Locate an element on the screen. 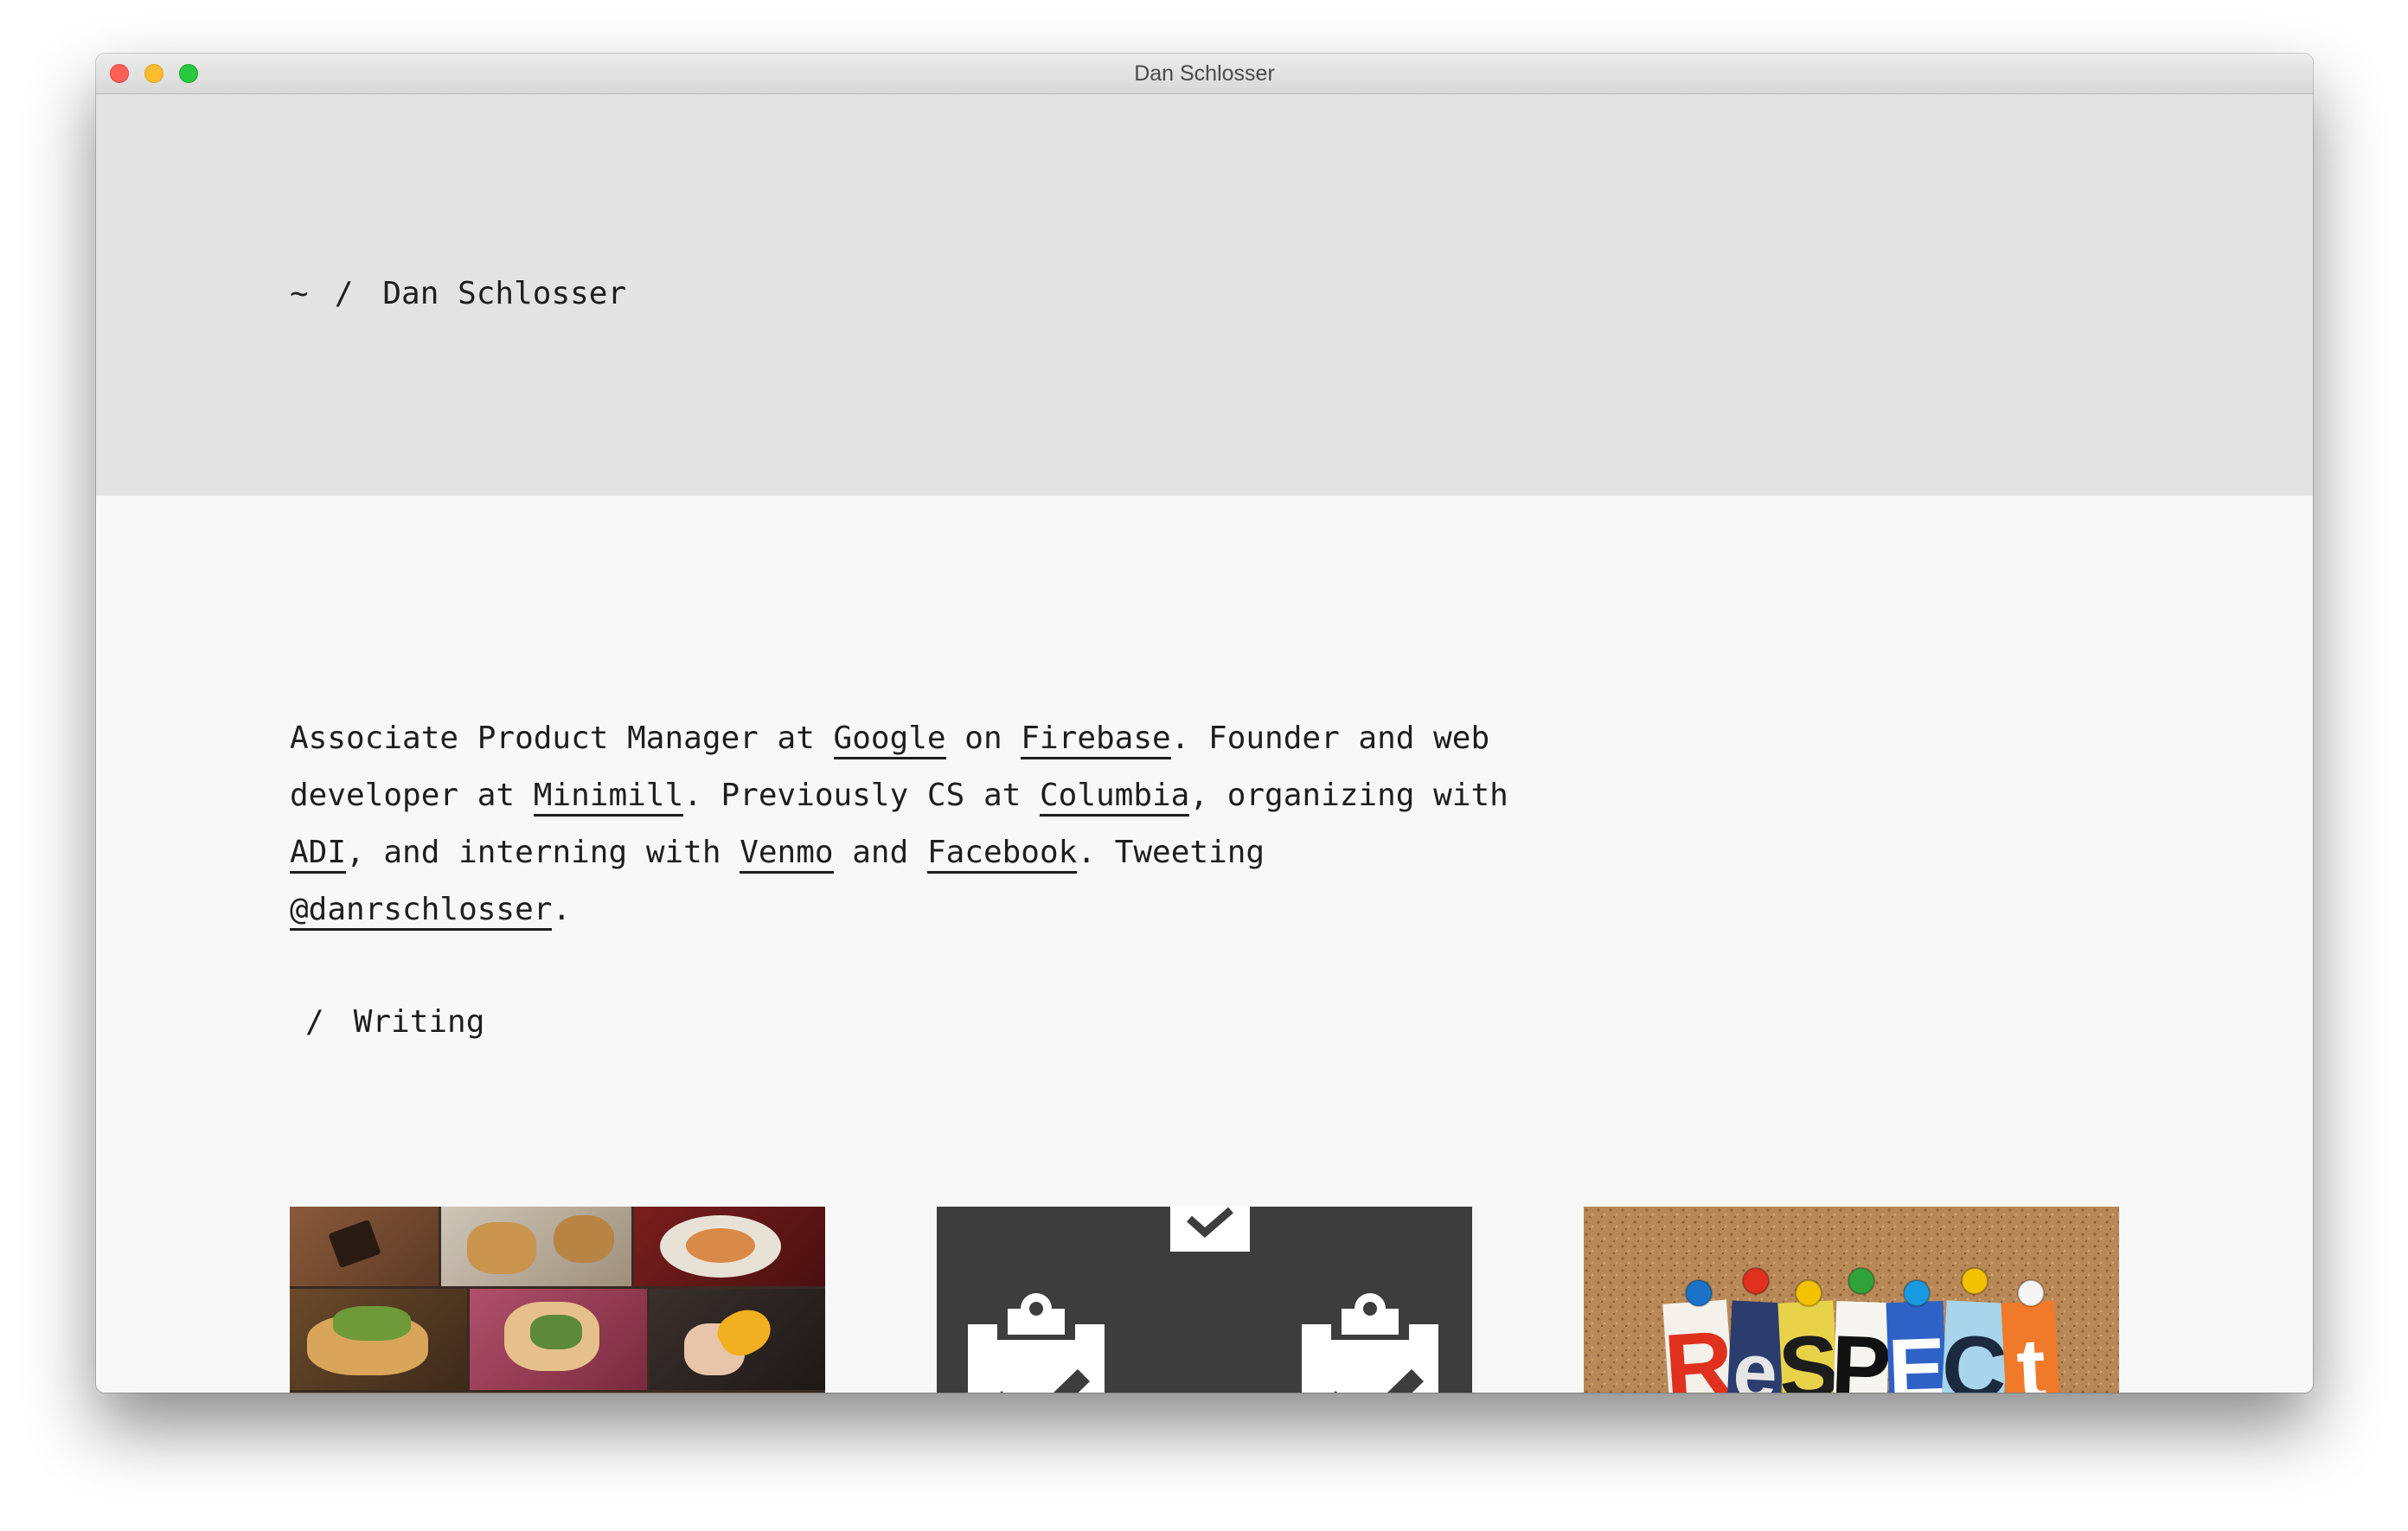 This screenshot has width=2408, height=1531. minimill-link: Minimill is located at coordinates (608, 797).